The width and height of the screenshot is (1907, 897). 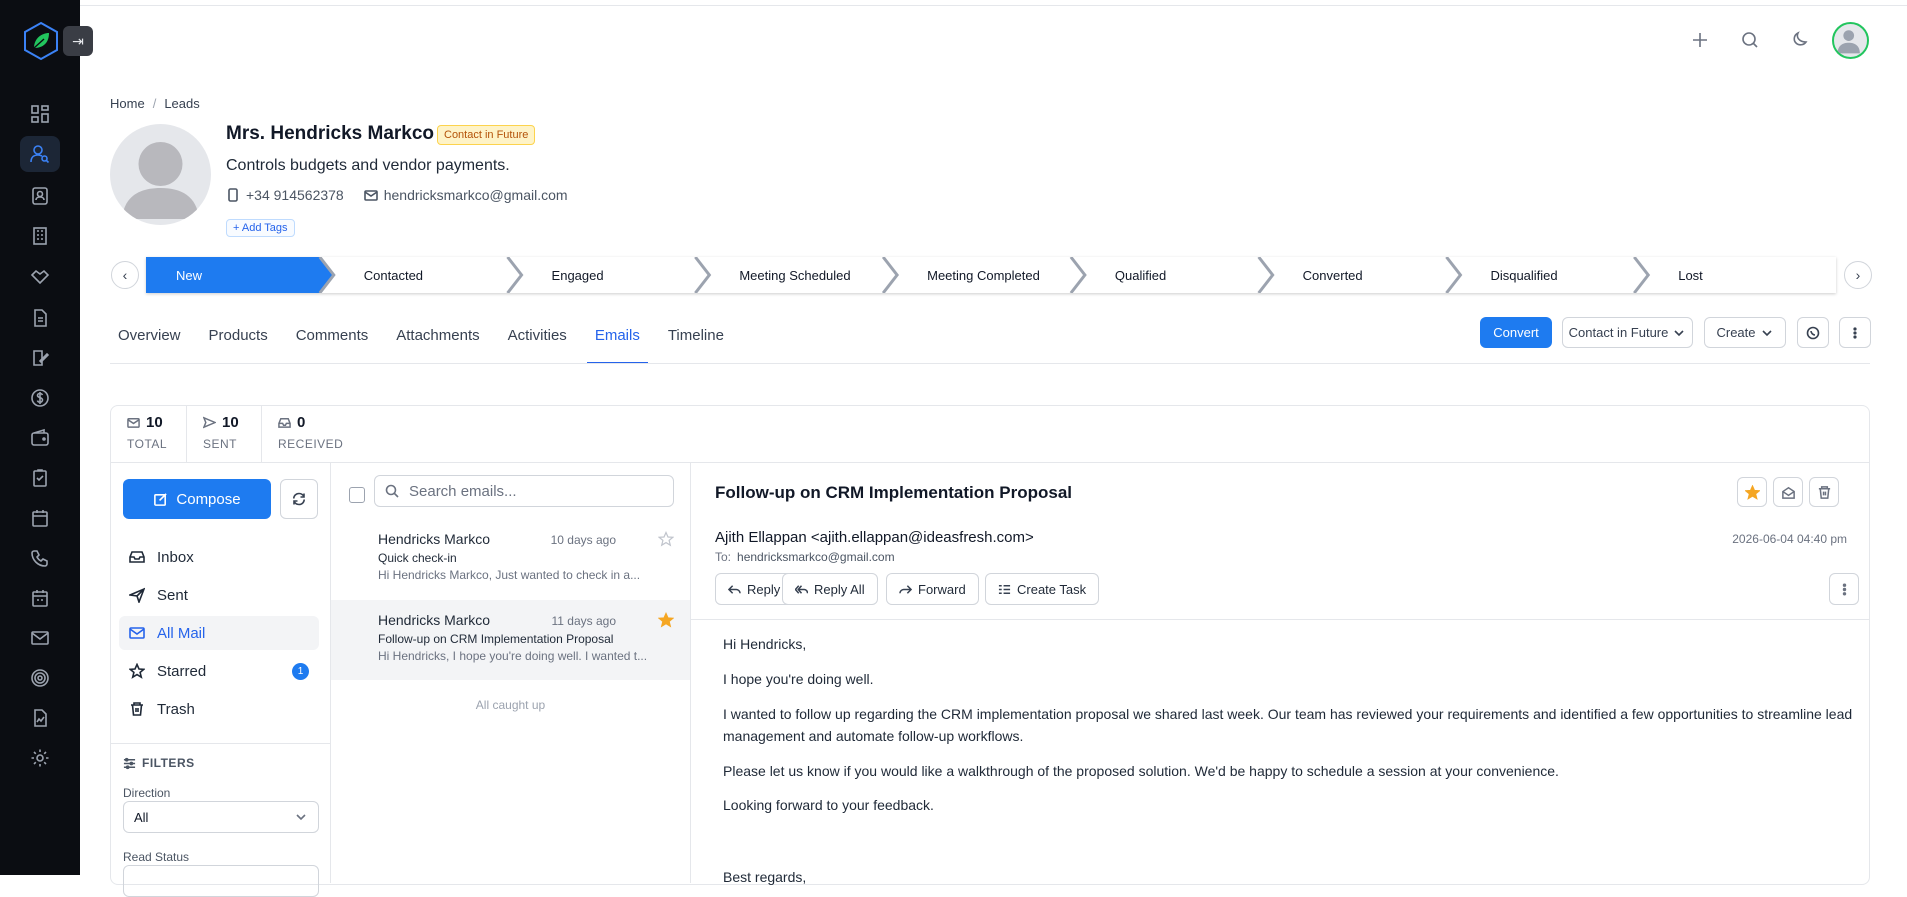 I want to click on pipeline-stage-contacted: Contacted, so click(x=438, y=275).